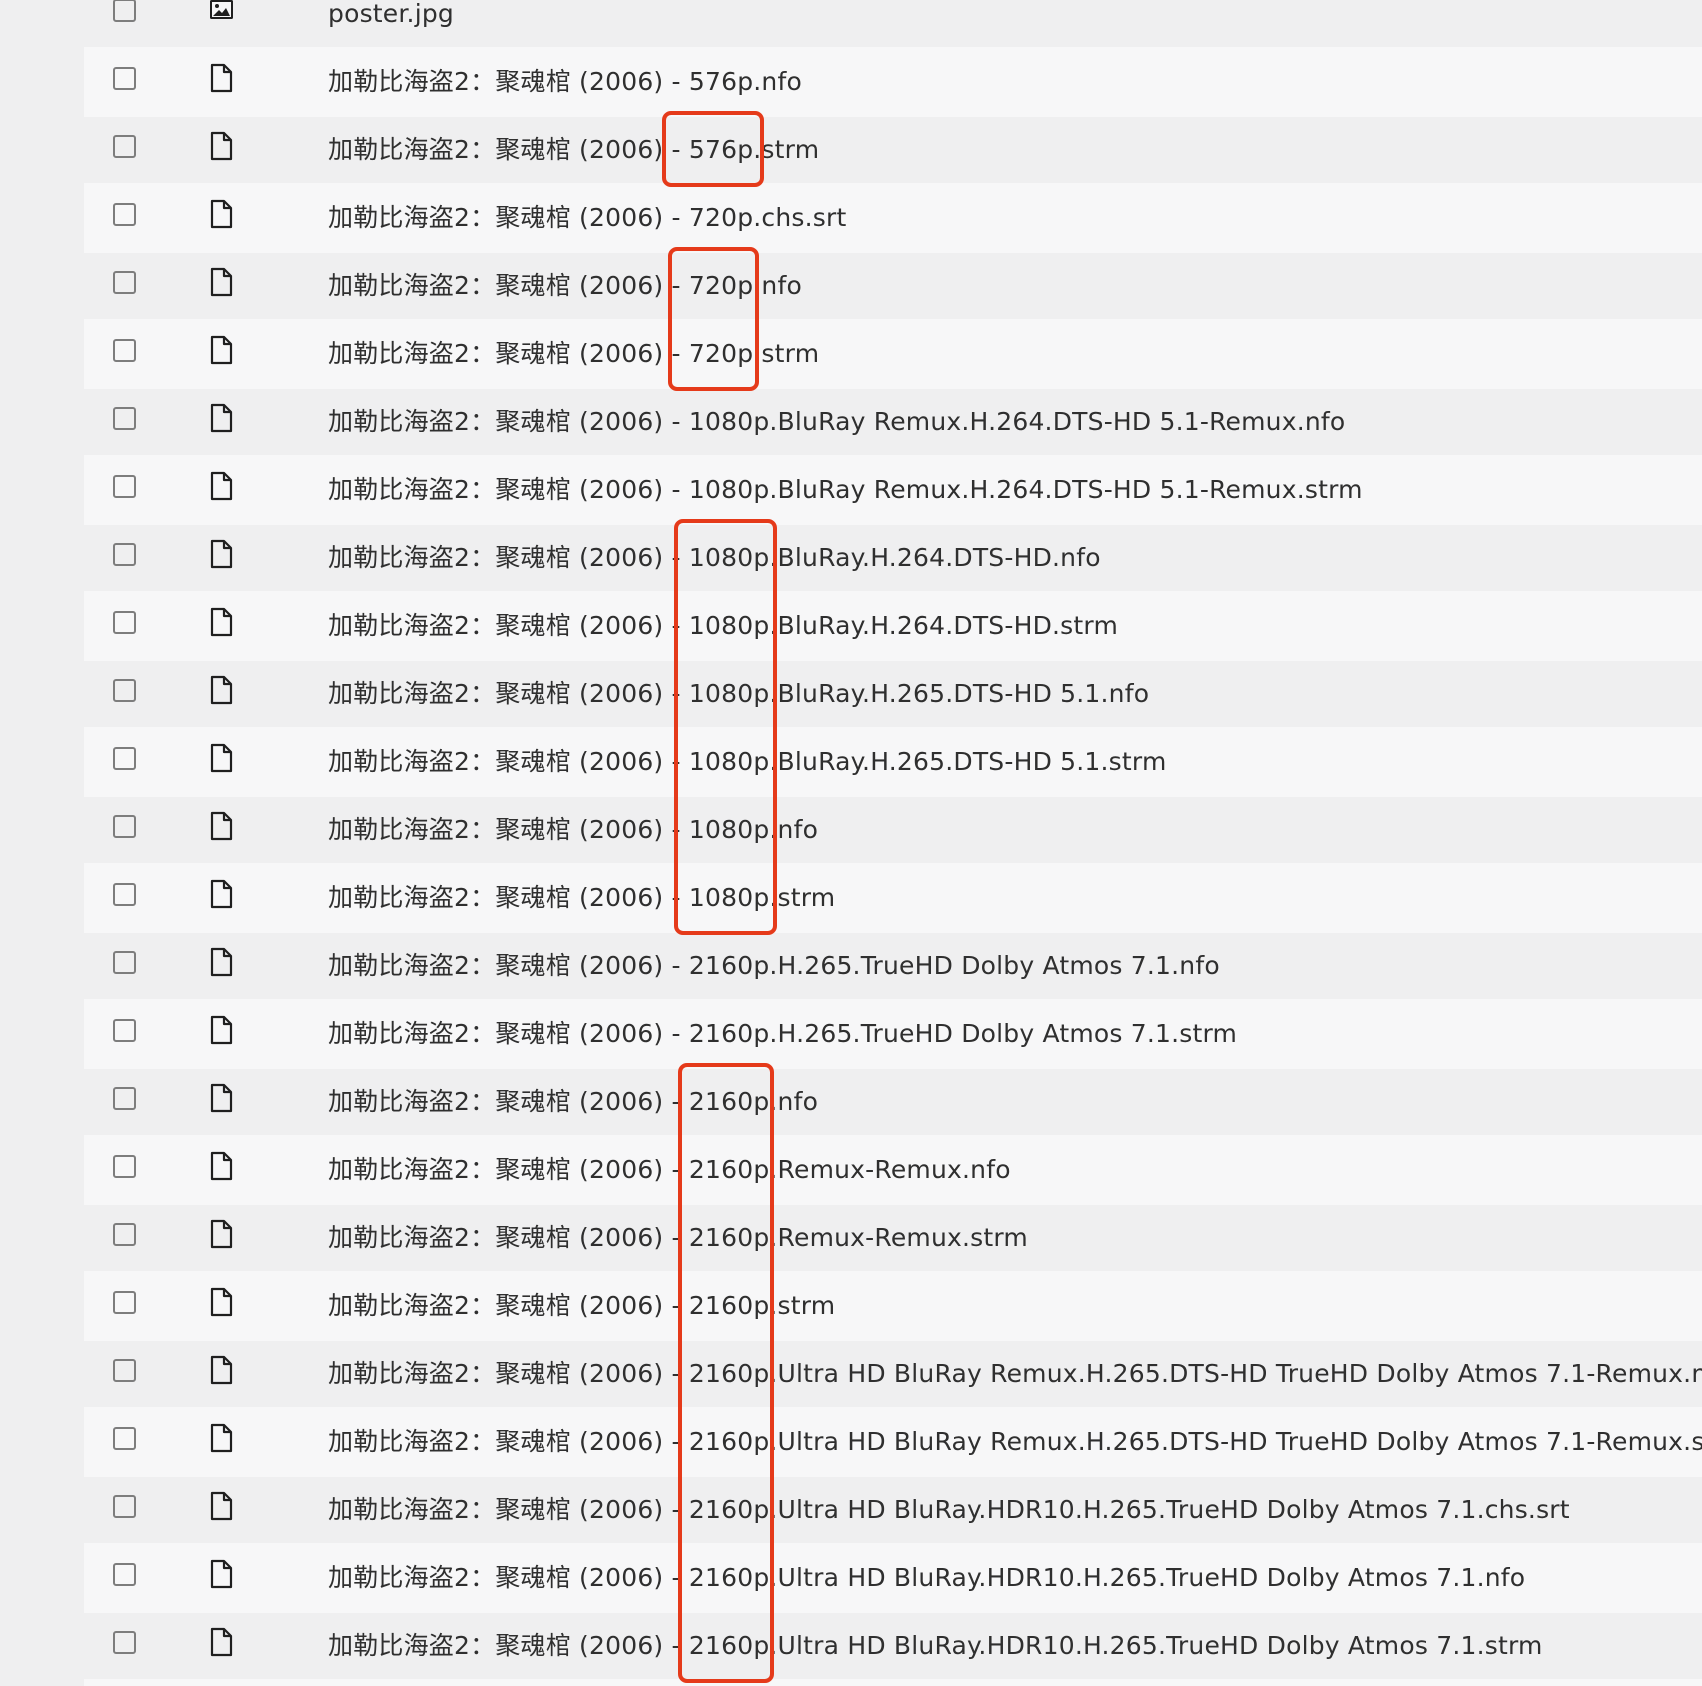  I want to click on file-row: 加勒比海盗2：聚魂棺 (2006) - 2160p.nfo, so click(893, 1102).